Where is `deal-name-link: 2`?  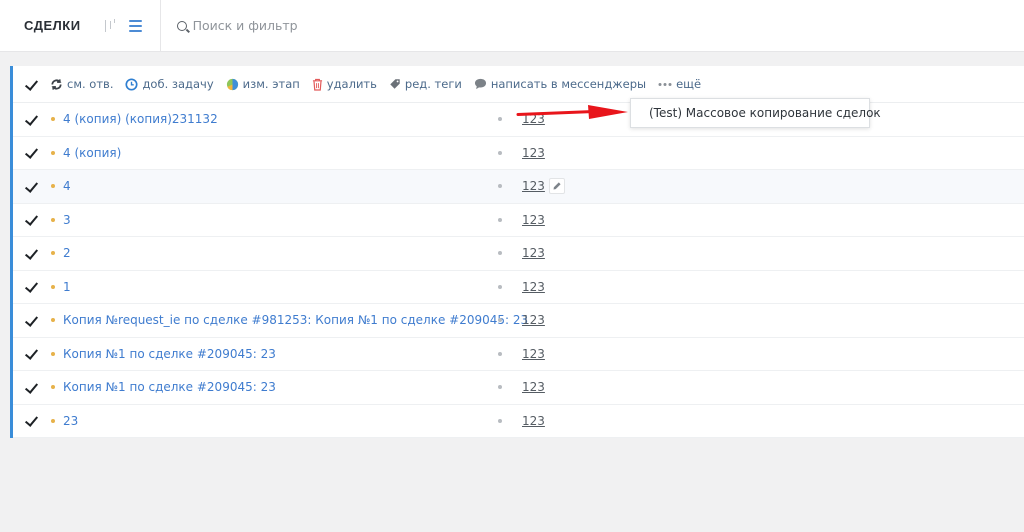 deal-name-link: 2 is located at coordinates (67, 253).